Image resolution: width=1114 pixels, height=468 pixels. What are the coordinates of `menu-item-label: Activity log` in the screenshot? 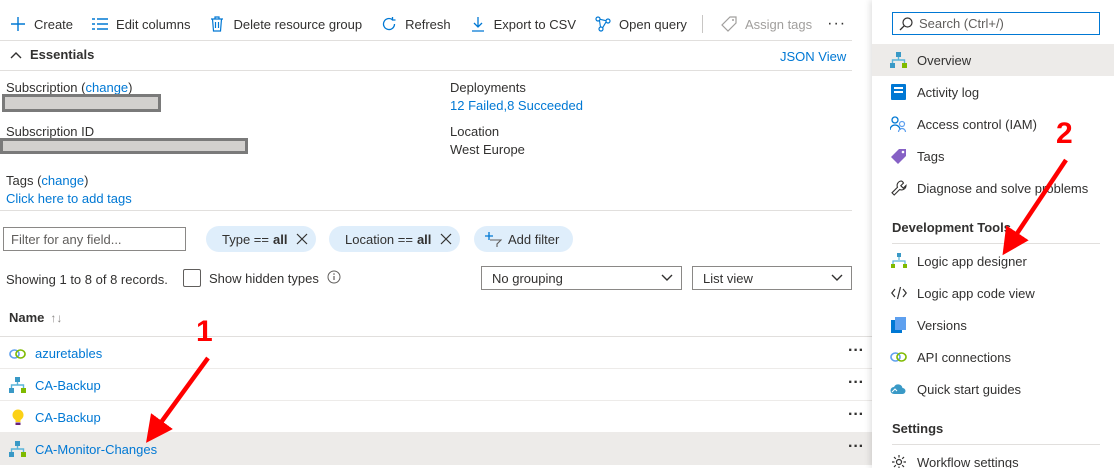 It's located at (948, 92).